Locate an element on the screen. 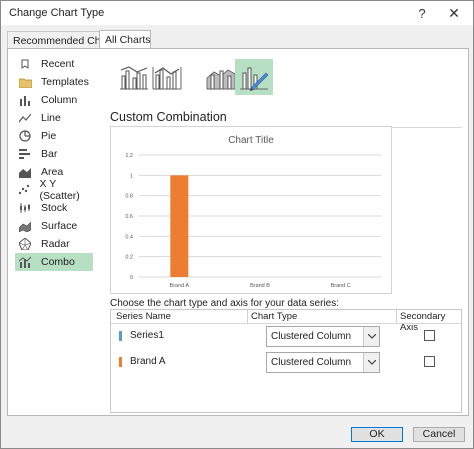  recent-icon is located at coordinates (25, 64).